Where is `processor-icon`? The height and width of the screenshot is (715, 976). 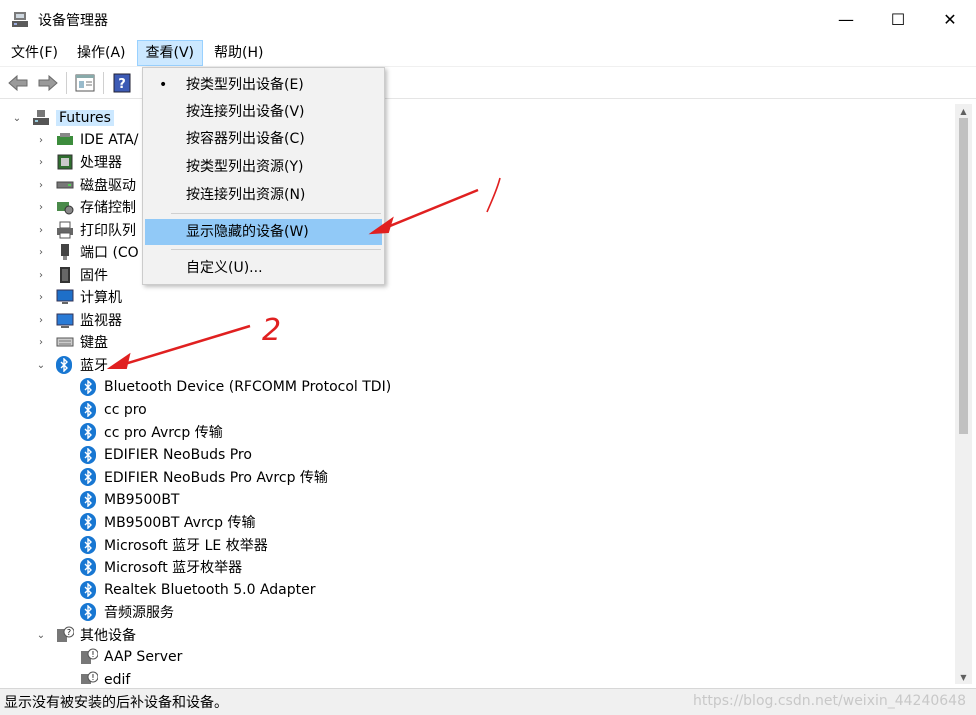 processor-icon is located at coordinates (65, 162).